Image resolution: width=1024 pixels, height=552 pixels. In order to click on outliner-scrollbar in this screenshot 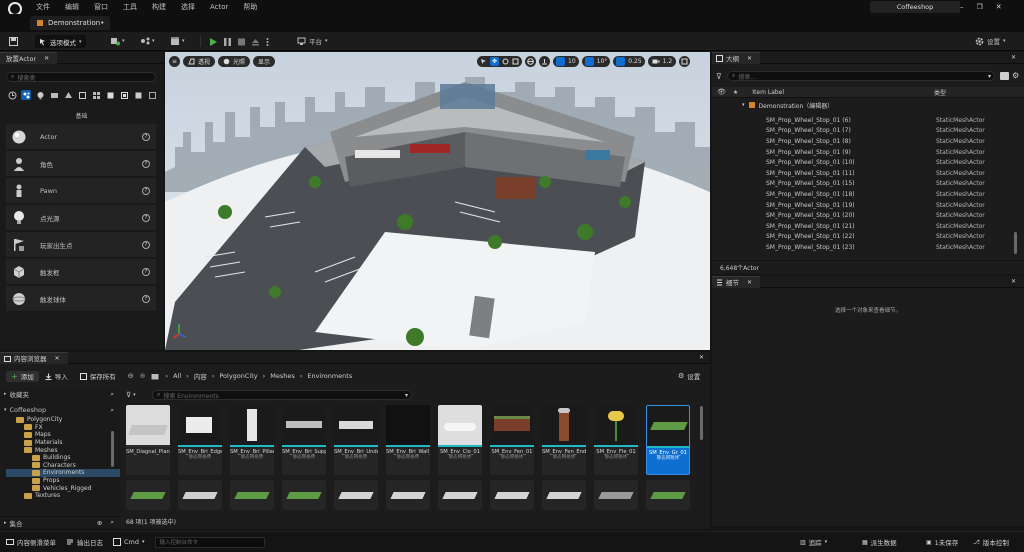, I will do `click(1015, 243)`.